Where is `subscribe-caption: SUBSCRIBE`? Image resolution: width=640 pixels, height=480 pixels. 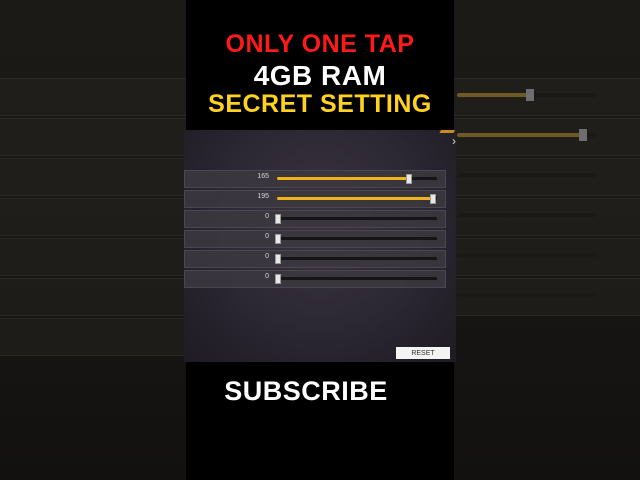 subscribe-caption: SUBSCRIBE is located at coordinates (306, 391).